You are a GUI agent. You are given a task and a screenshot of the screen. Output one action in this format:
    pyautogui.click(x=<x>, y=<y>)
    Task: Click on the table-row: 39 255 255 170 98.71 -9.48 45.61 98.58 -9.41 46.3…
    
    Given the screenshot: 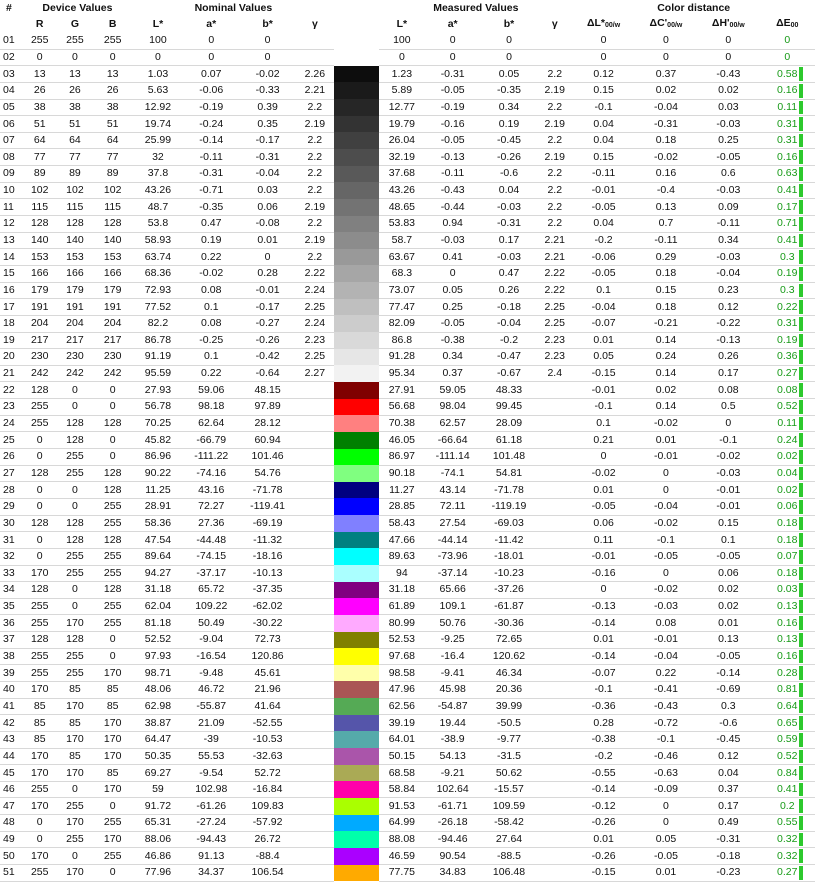 What is the action you would take?
    pyautogui.click(x=407, y=673)
    